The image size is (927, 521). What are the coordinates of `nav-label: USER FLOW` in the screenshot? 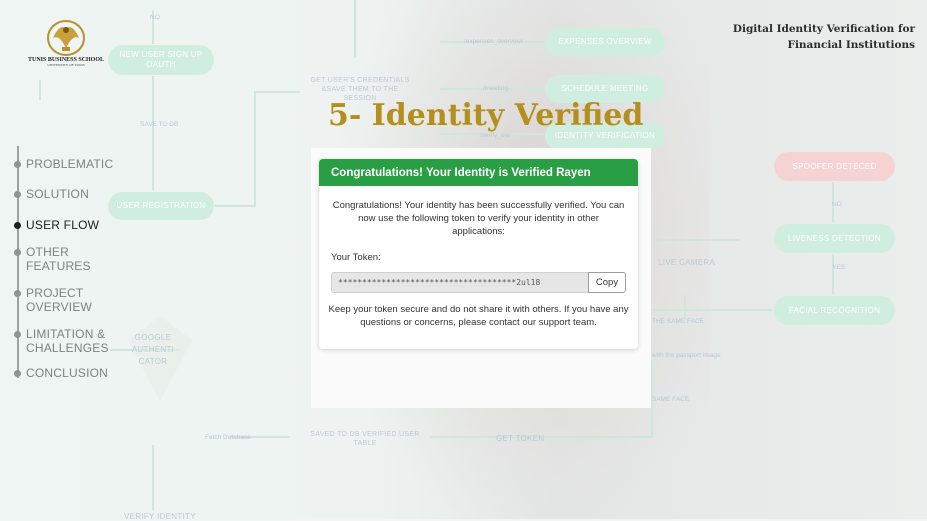 It's located at (63, 225).